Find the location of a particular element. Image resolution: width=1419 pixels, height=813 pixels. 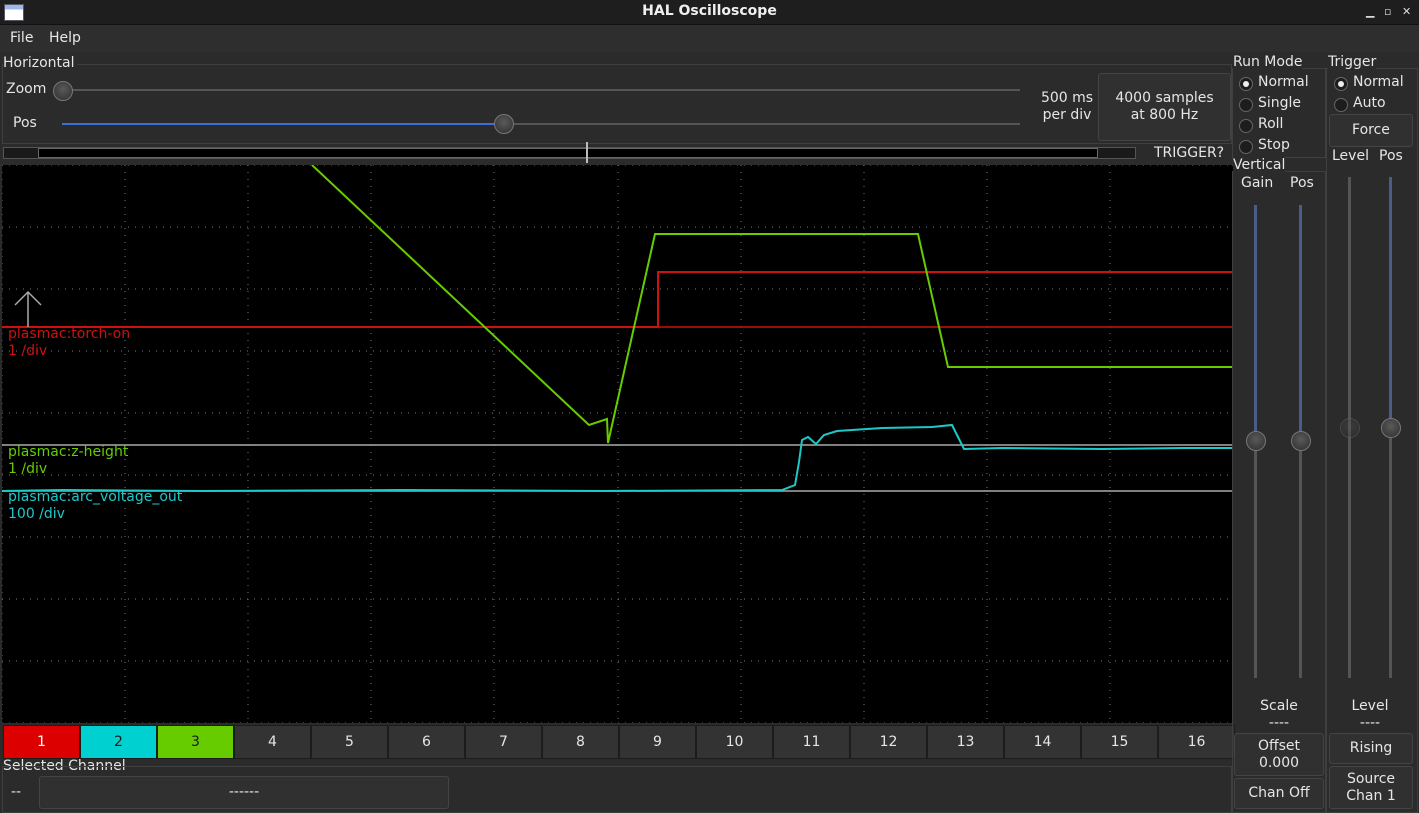

trigger-edge-button: Rising is located at coordinates (1371, 748).